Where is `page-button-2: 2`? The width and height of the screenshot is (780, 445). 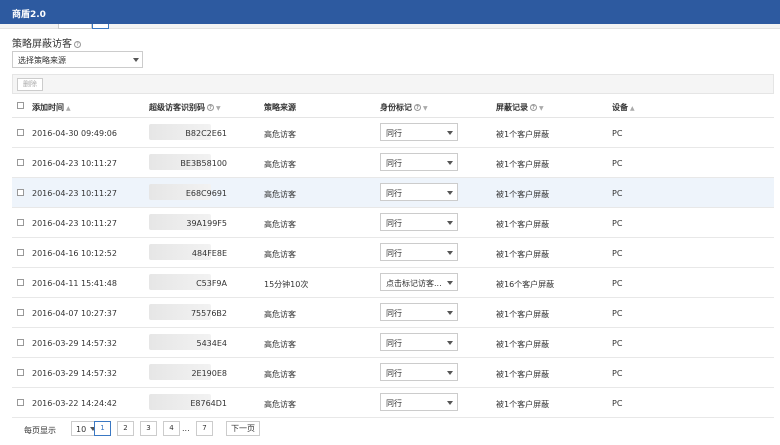 page-button-2: 2 is located at coordinates (125, 428).